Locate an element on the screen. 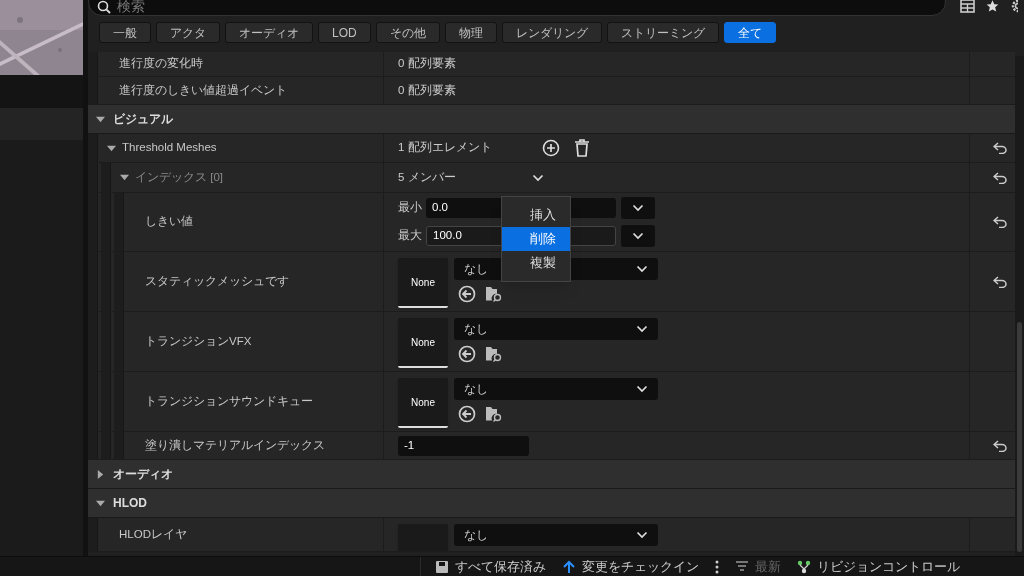  property-label: 進行度のしきい値超過イベント is located at coordinates (203, 90).